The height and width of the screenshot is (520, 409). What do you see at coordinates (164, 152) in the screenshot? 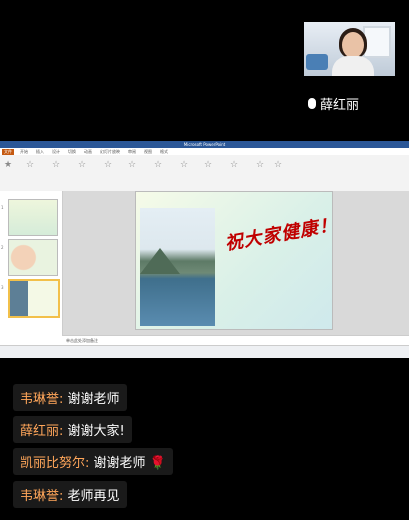
I see `tab-format: 格式` at bounding box center [164, 152].